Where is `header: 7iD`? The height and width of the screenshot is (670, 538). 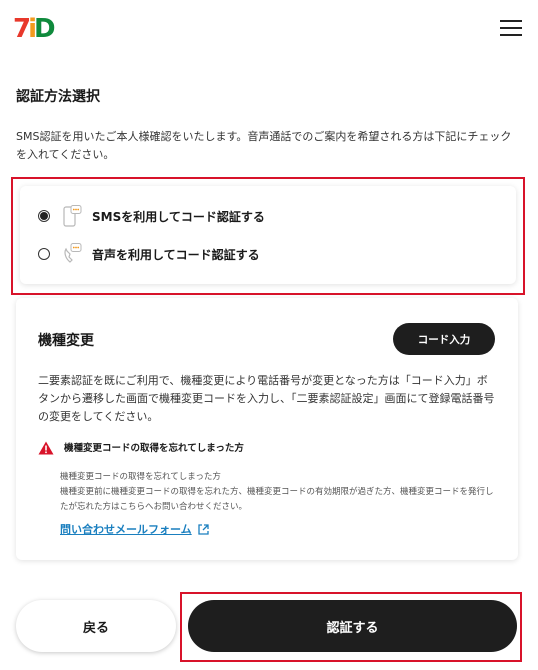 header: 7iD is located at coordinates (269, 30).